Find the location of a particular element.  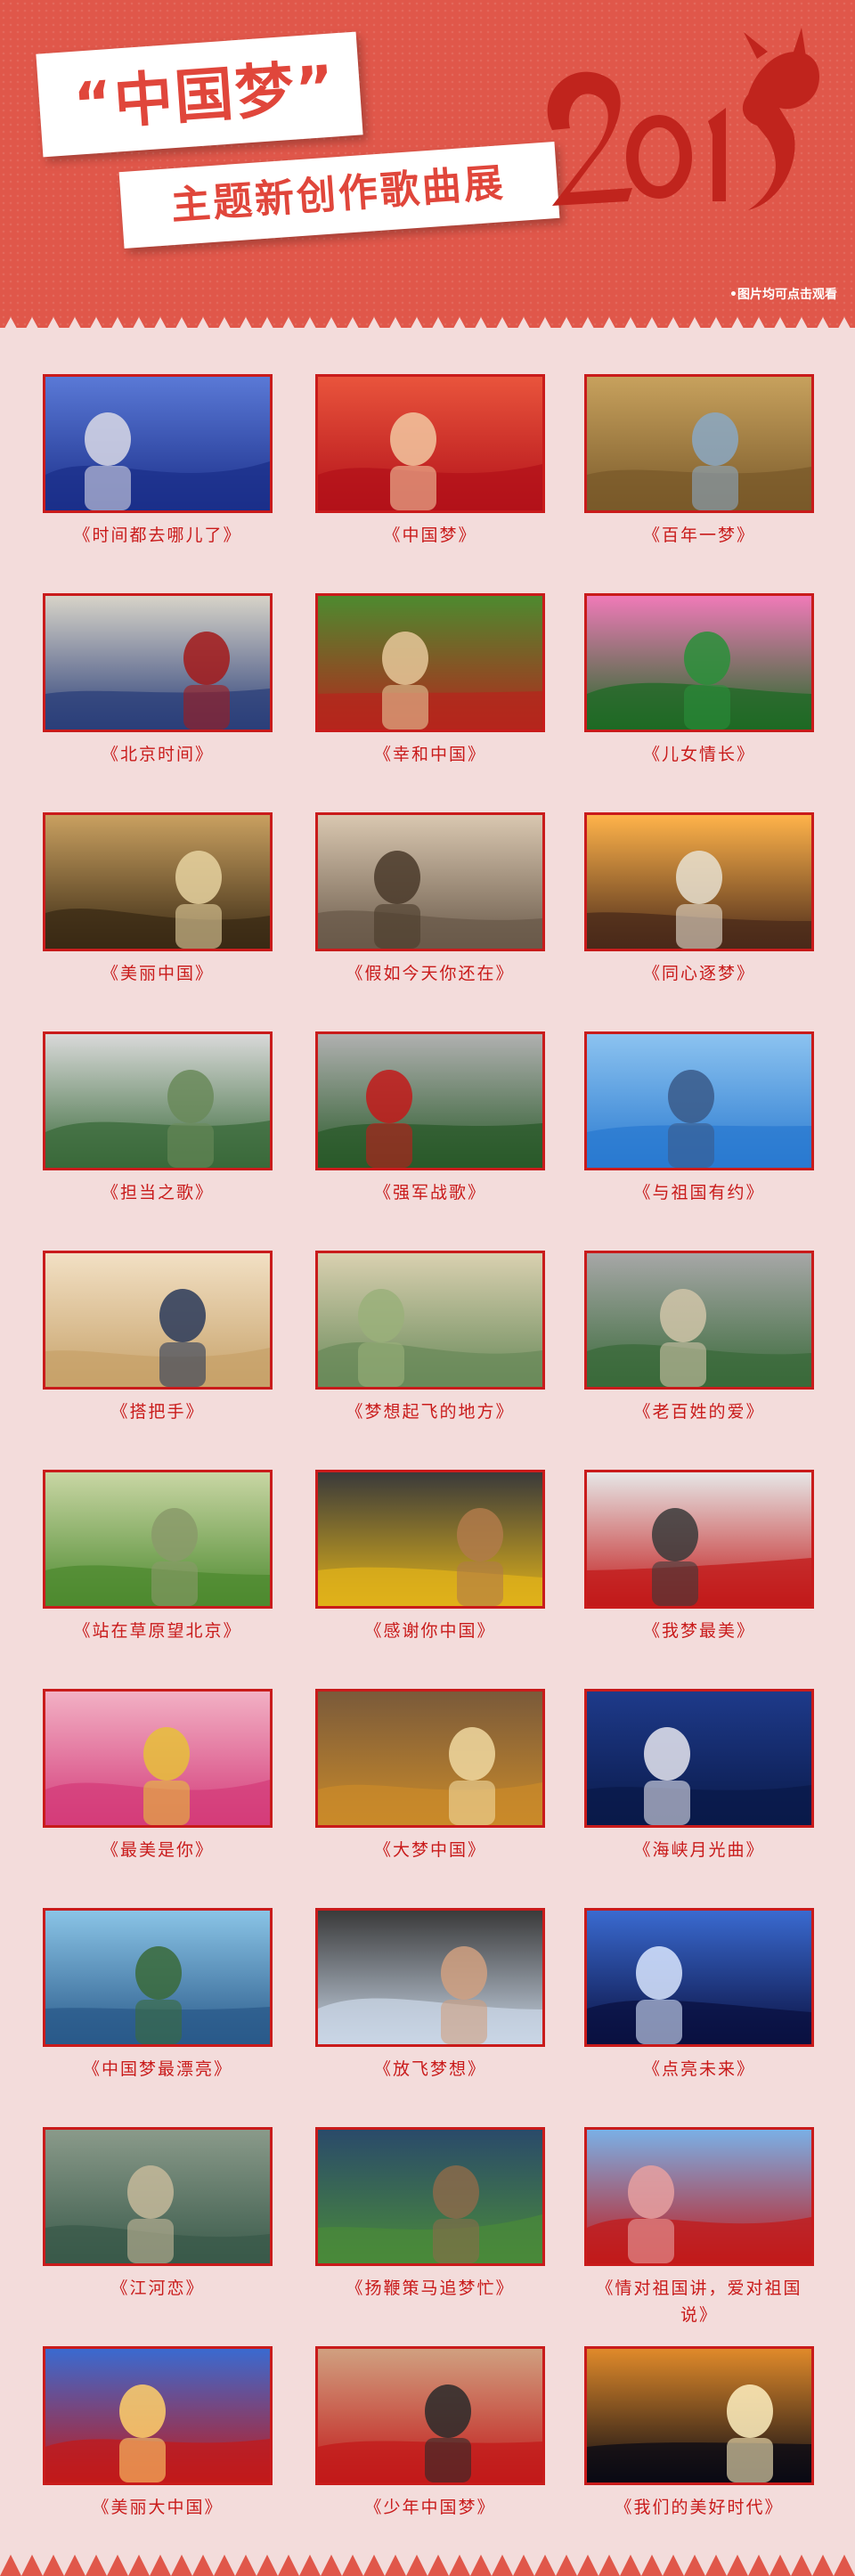

song-title: 《美丽大中国》 is located at coordinates (158, 2507).